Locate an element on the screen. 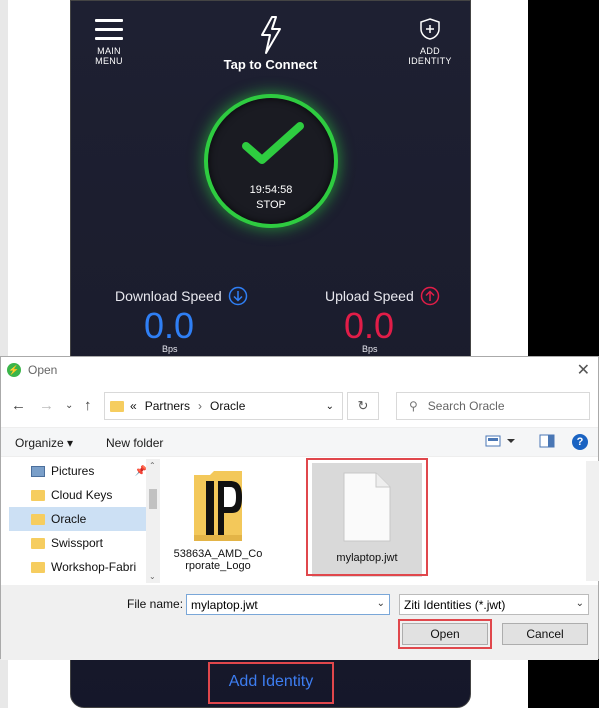 Image resolution: width=599 pixels, height=708 pixels. connection-timer: 19:54:58 is located at coordinates (271, 190).